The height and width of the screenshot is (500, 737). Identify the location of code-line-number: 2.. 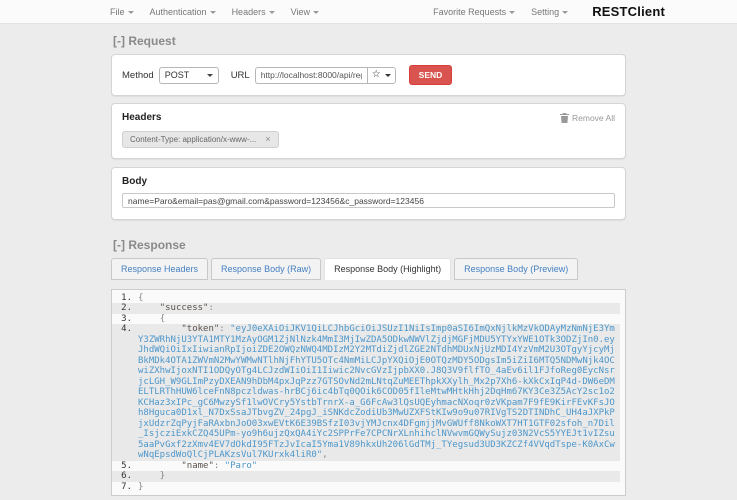
(126, 308).